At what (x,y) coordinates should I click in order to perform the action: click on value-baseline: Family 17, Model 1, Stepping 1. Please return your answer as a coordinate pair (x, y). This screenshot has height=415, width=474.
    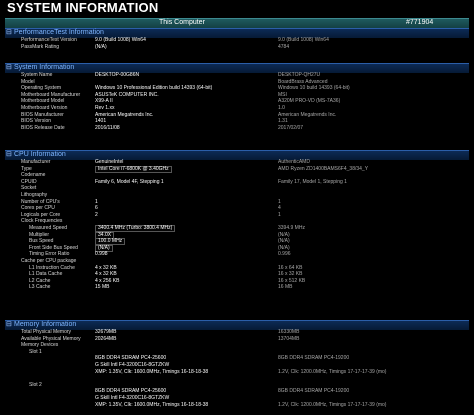
    Looking at the image, I should click on (312, 181).